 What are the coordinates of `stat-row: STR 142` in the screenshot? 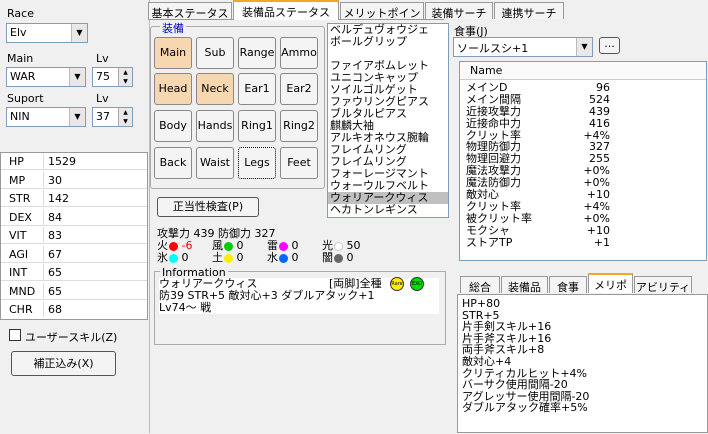 It's located at (74, 198).